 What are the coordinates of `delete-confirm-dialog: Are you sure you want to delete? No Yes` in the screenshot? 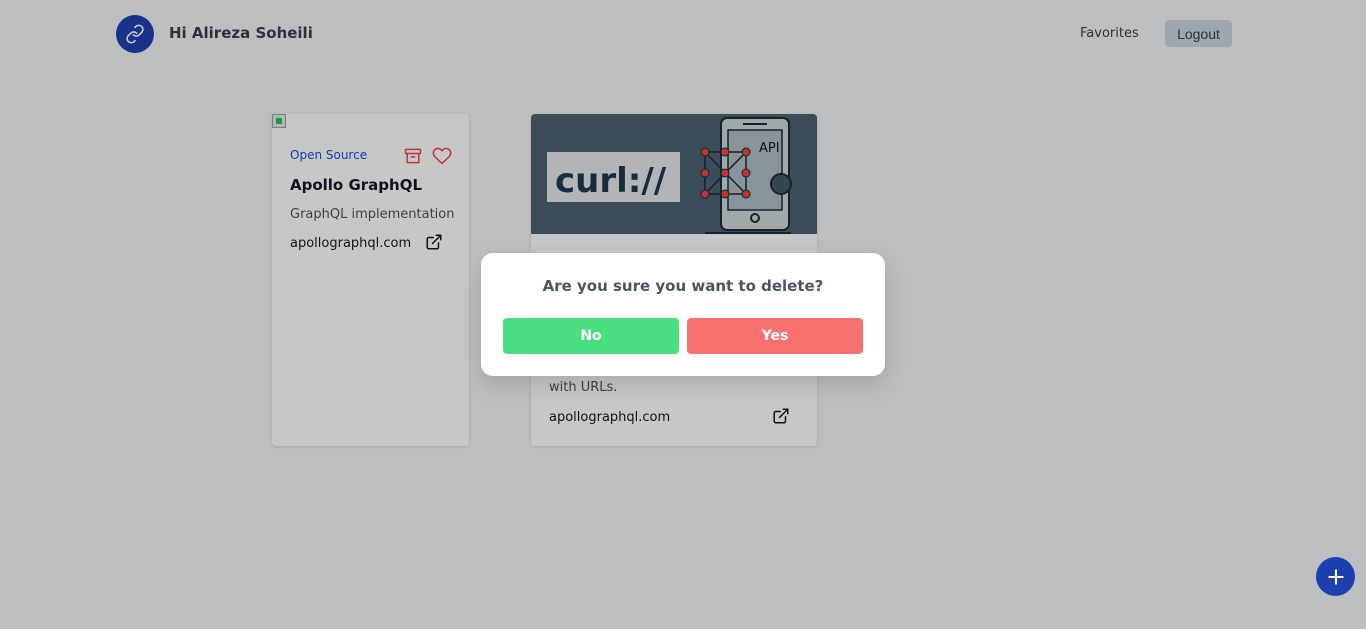 It's located at (683, 314).